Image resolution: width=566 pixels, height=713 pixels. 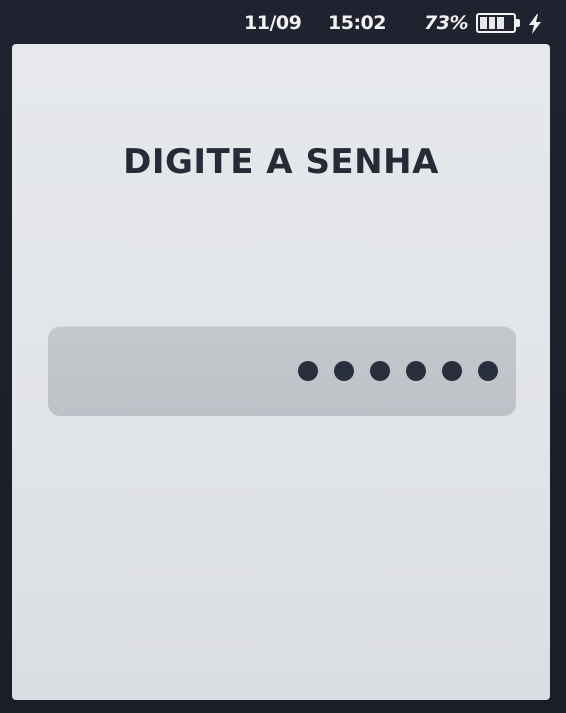 I want to click on battery-icon, so click(x=496, y=23).